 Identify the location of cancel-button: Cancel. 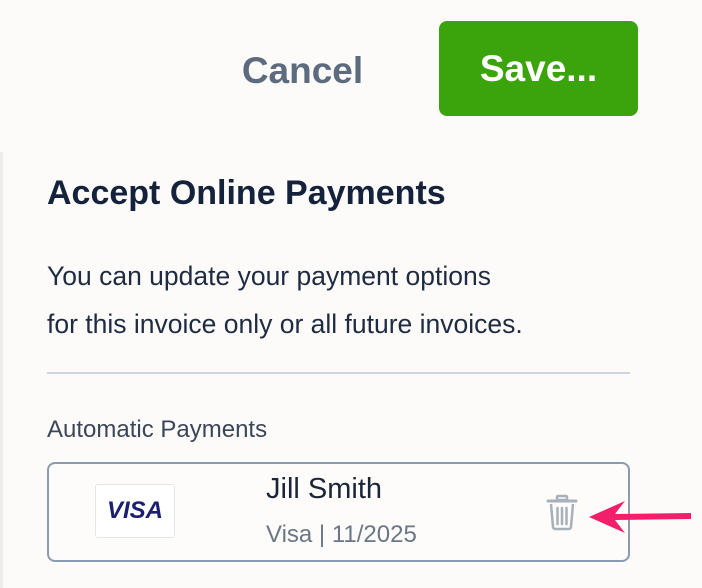
(302, 71).